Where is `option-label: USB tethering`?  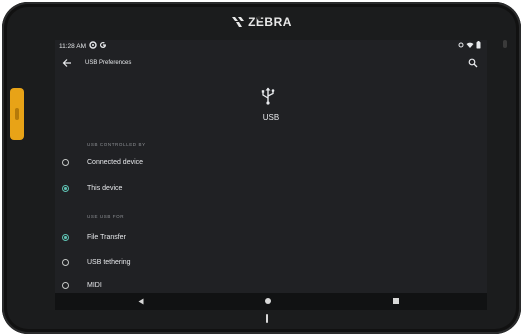 option-label: USB tethering is located at coordinates (109, 262).